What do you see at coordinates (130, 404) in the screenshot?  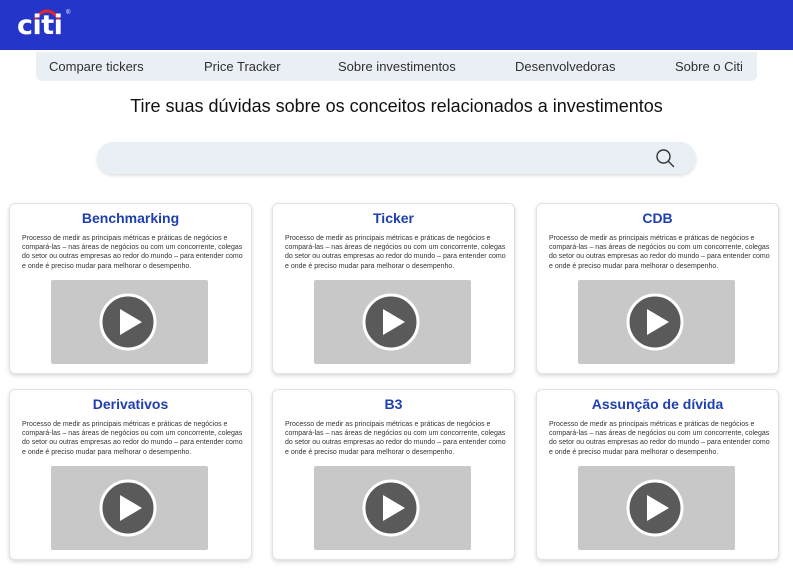 I see `card-title: Derivativos` at bounding box center [130, 404].